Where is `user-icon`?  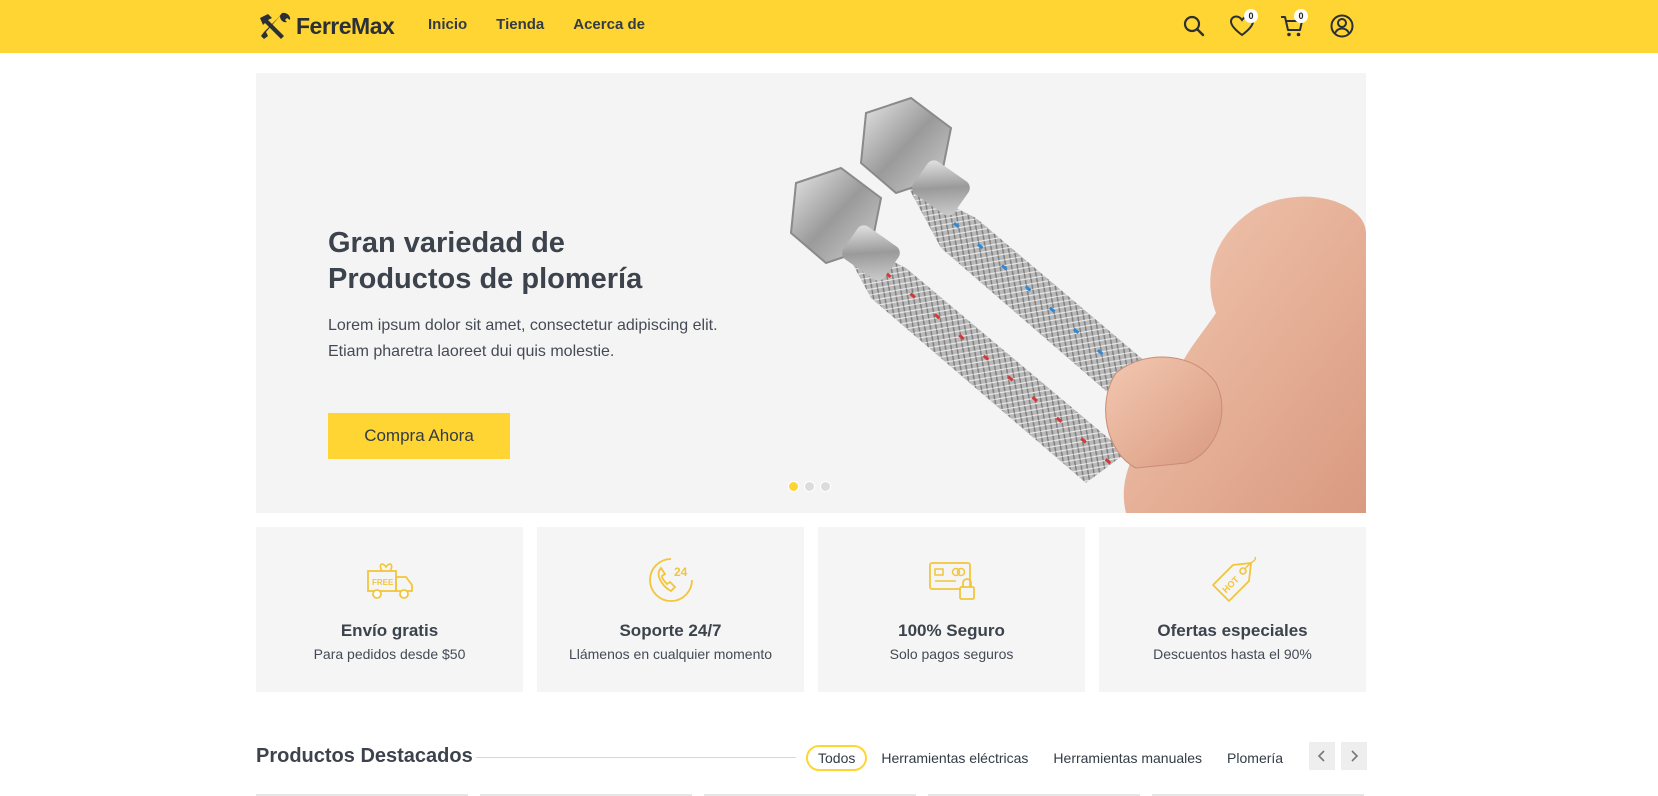 user-icon is located at coordinates (1342, 26).